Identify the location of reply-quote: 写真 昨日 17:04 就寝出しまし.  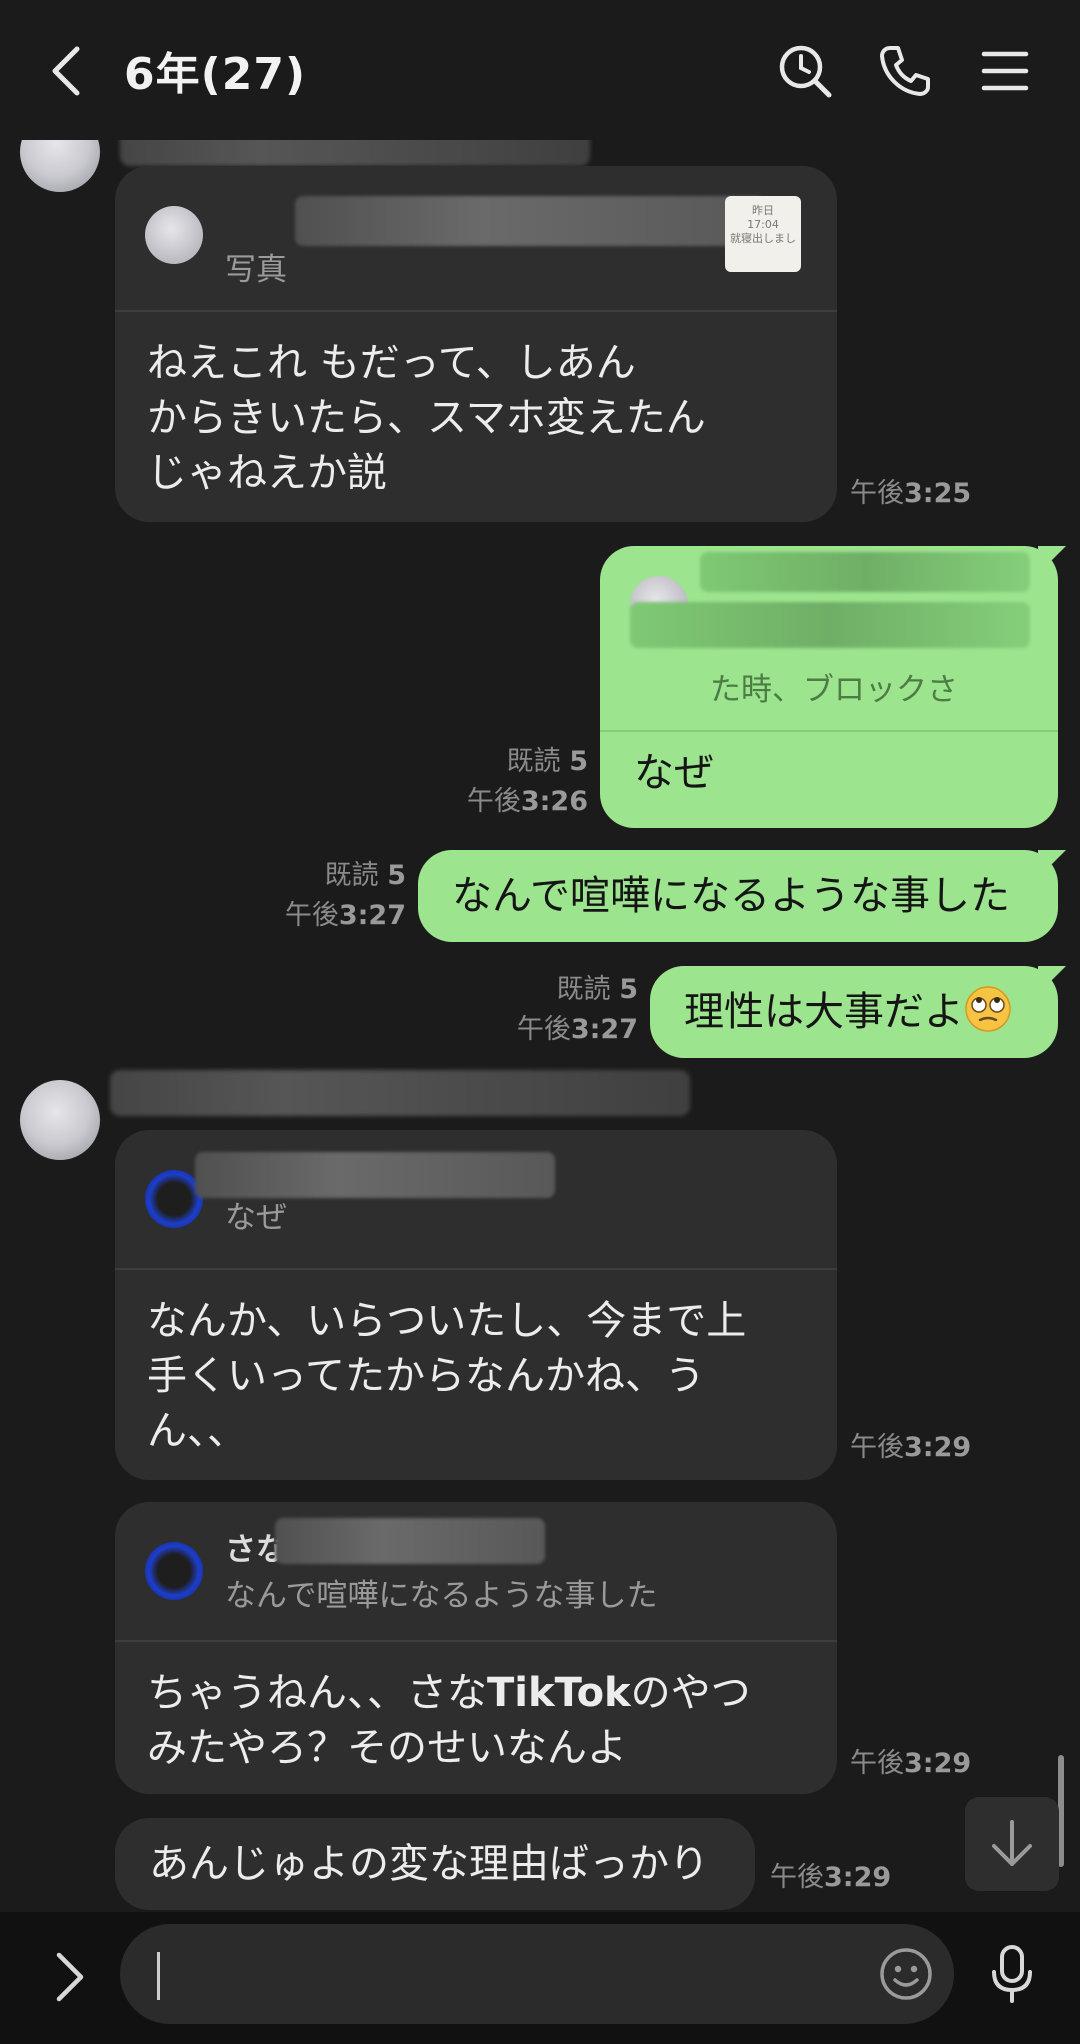
(476, 239).